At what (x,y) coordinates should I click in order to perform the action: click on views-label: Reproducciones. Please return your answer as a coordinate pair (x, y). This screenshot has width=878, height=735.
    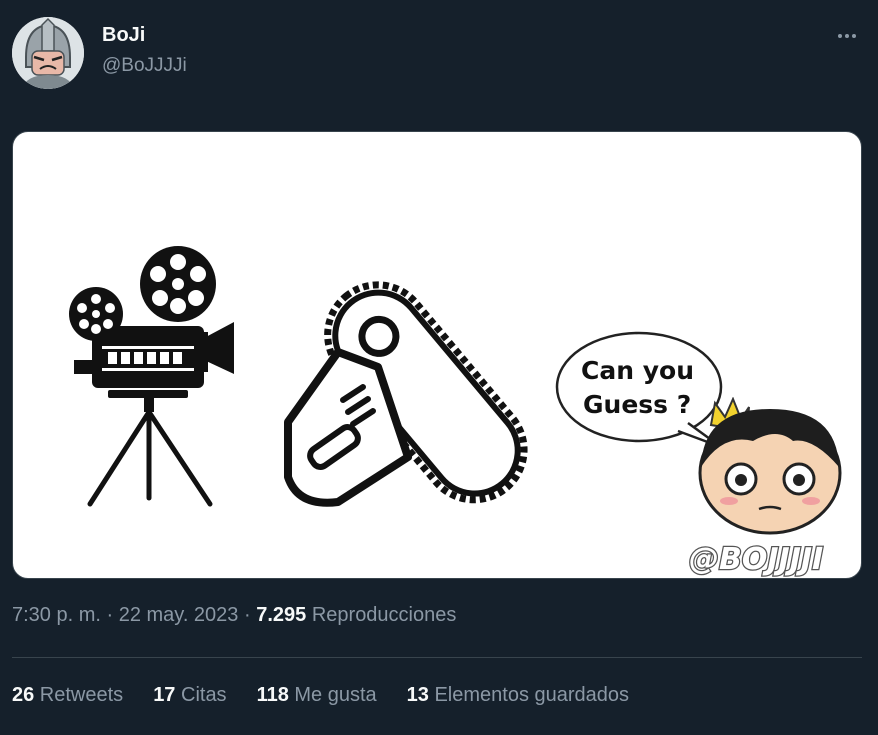
    Looking at the image, I should click on (381, 615).